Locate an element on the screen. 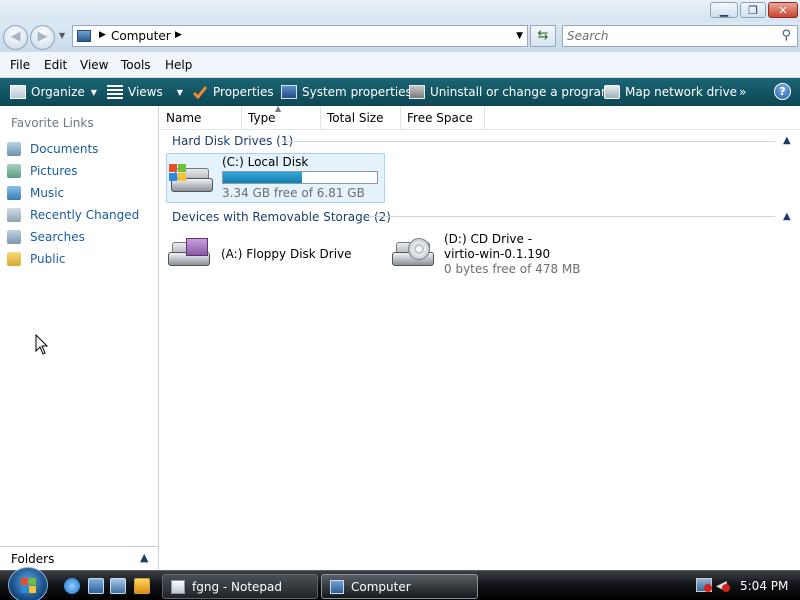  refresh-button: ⇆ is located at coordinates (543, 36).